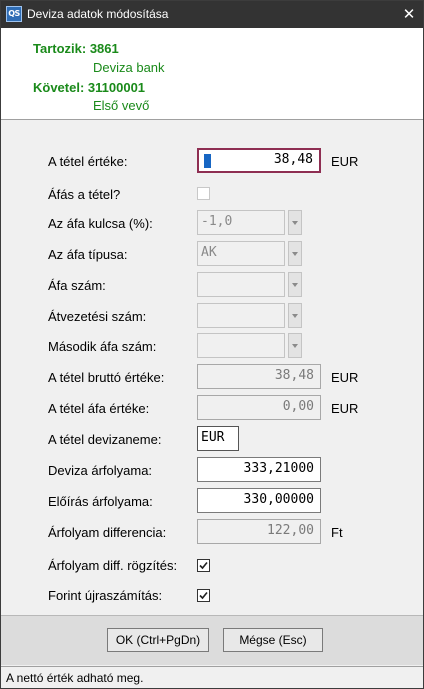 The width and height of the screenshot is (424, 689). Describe the element at coordinates (212, 600) in the screenshot. I see `row-huf-recalc: Forint újraszámítás:` at that location.